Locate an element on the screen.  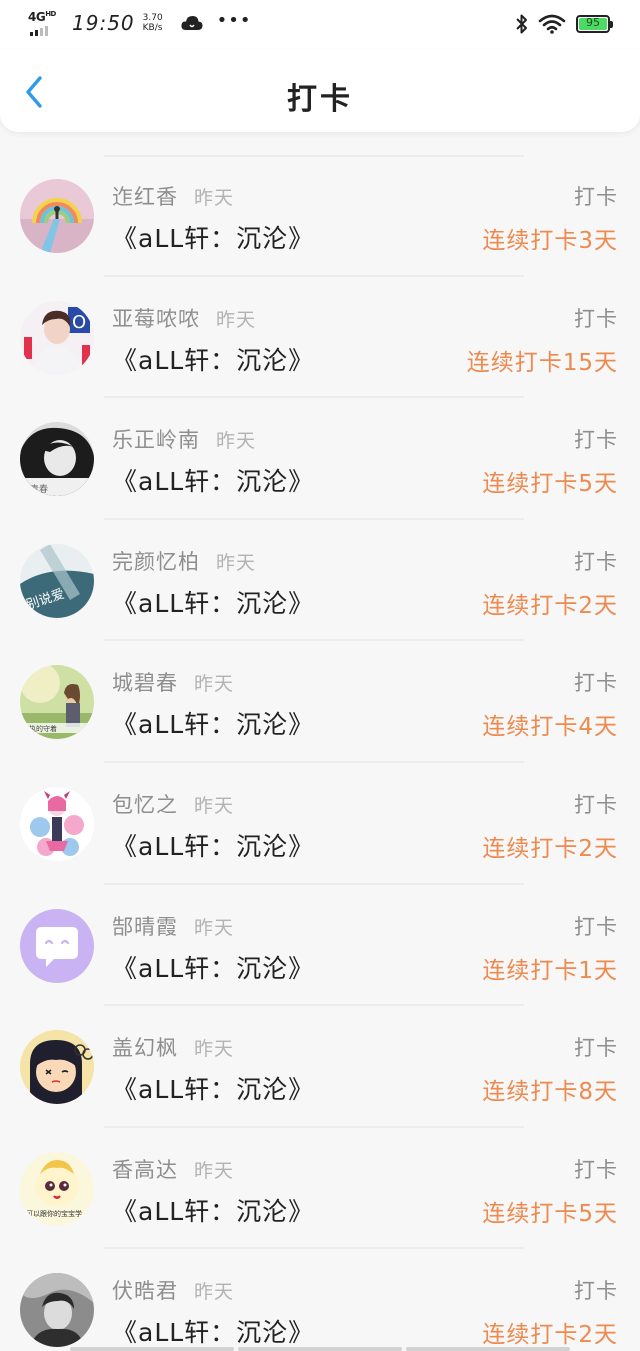
signal-icon: 4GHD is located at coordinates (42, 23).